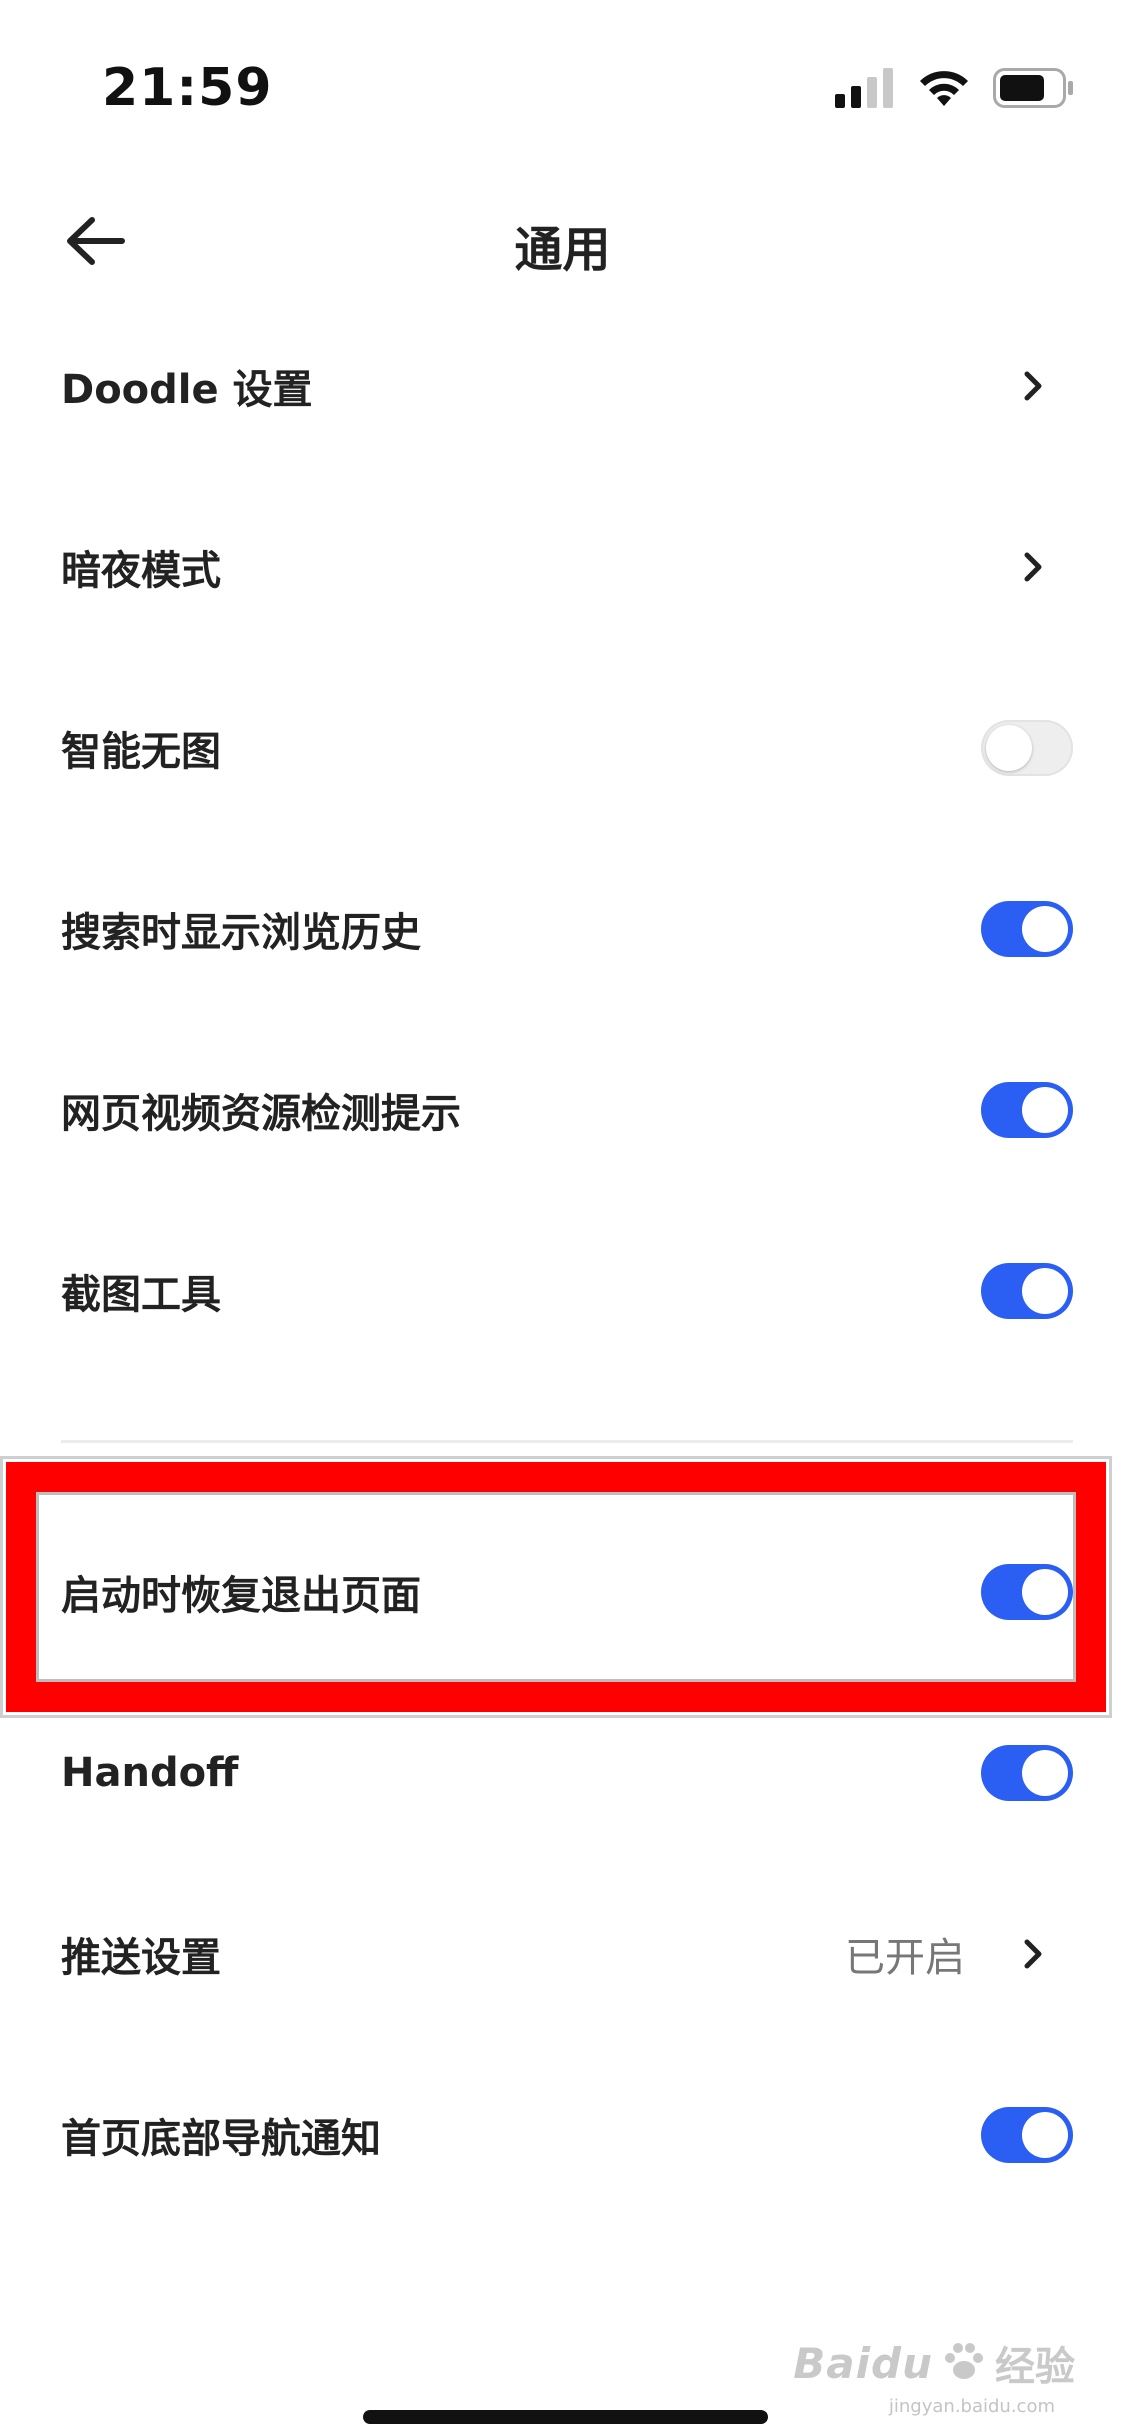 The height and width of the screenshot is (2436, 1125). I want to click on cellular-signal-icon, so click(864, 88).